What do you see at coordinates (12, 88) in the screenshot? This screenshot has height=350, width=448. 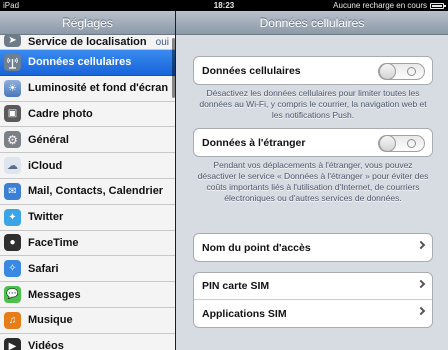 I see `brightness-icon: ☀` at bounding box center [12, 88].